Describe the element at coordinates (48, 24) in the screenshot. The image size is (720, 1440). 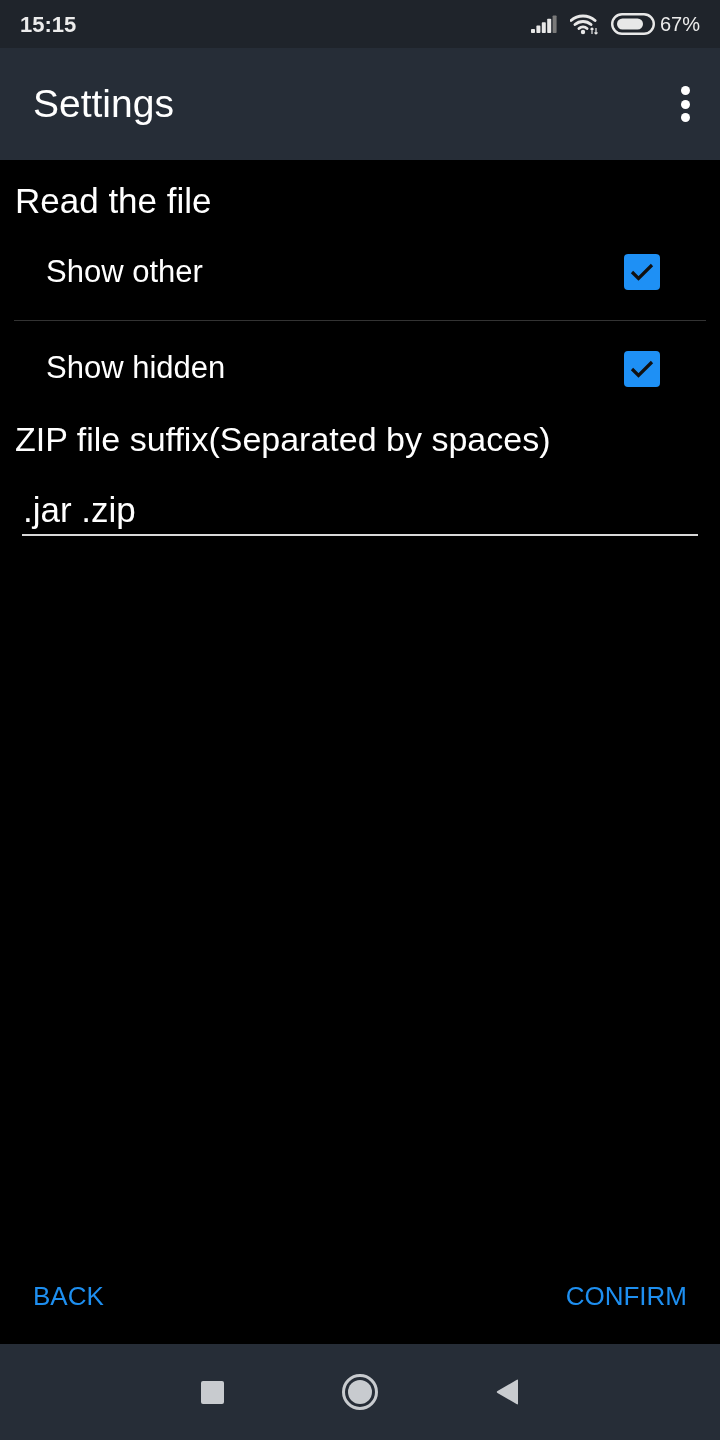
I see `status-time: 15:15` at that location.